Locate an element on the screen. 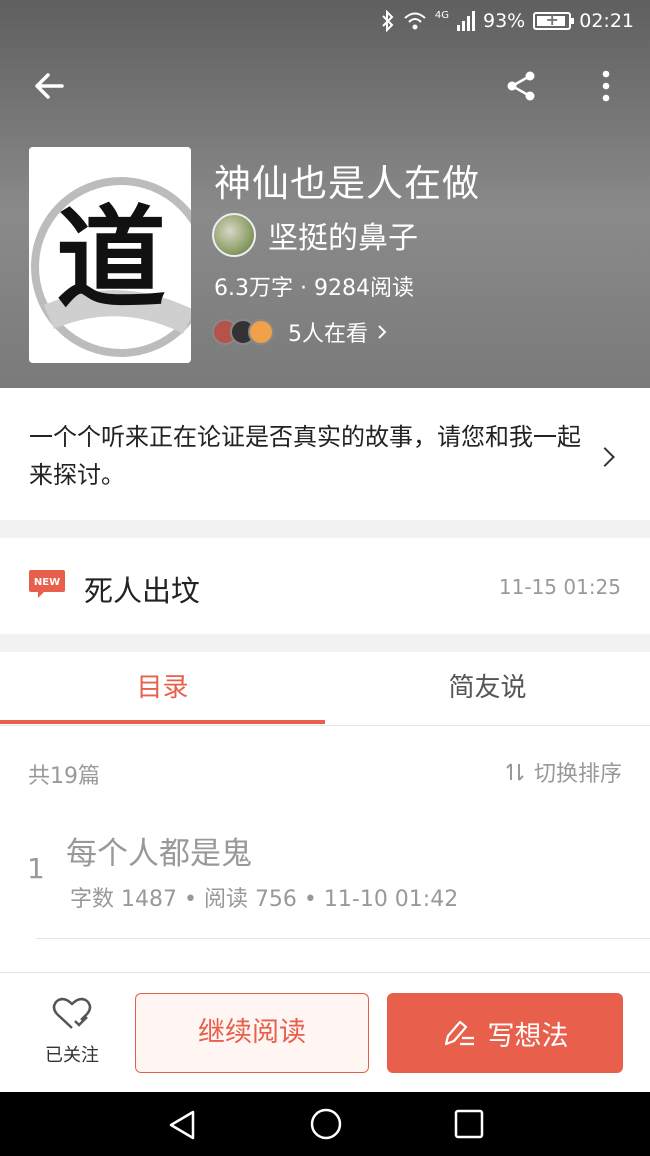  signal-icon is located at coordinates (466, 21).